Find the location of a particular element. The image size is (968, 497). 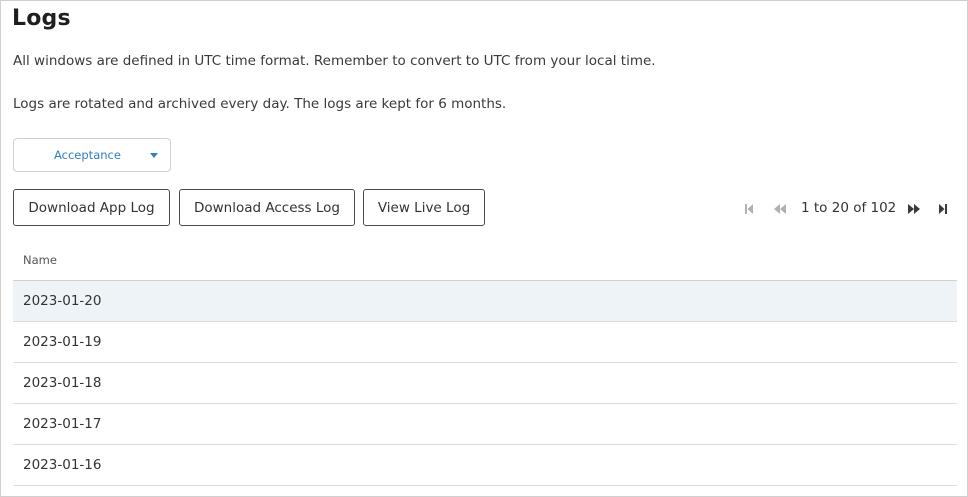

download-access-log-button: Download Access Log is located at coordinates (267, 207).